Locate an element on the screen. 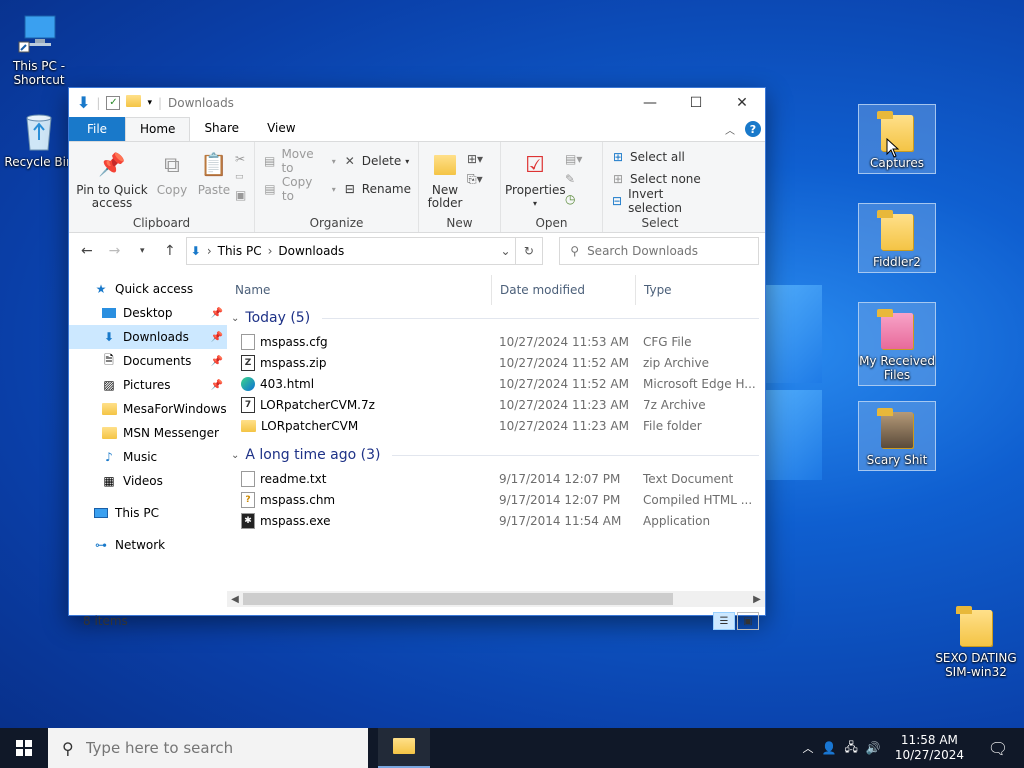 The image size is (1024, 768). details-view-button: ☰ is located at coordinates (724, 621).